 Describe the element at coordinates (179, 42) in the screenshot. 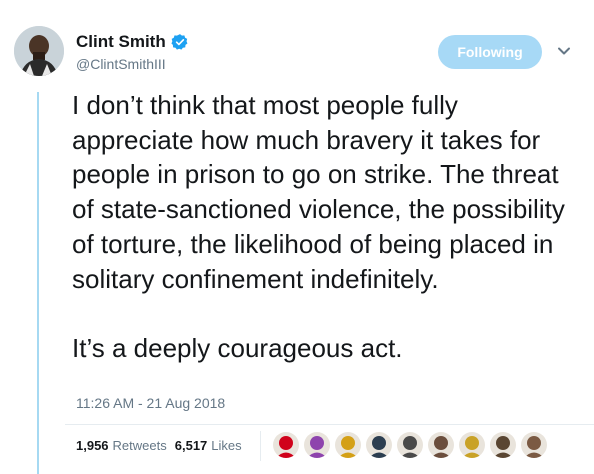

I see `verified-badge-icon` at that location.